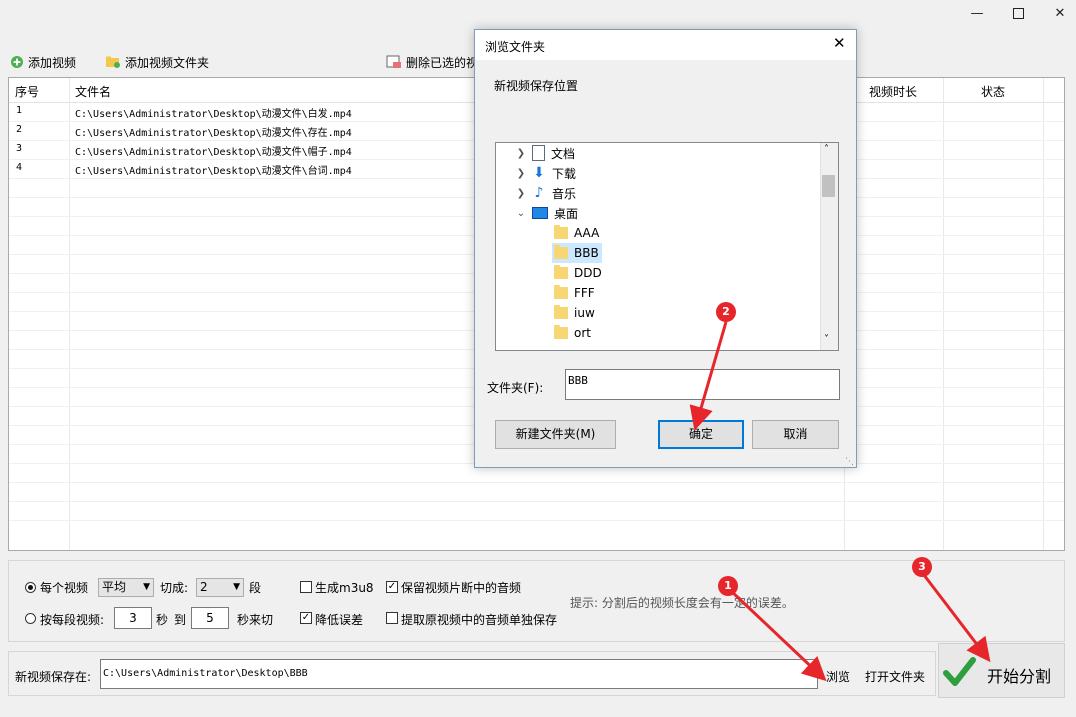 The height and width of the screenshot is (717, 1076). What do you see at coordinates (19, 167) in the screenshot?
I see `row-index: 4` at bounding box center [19, 167].